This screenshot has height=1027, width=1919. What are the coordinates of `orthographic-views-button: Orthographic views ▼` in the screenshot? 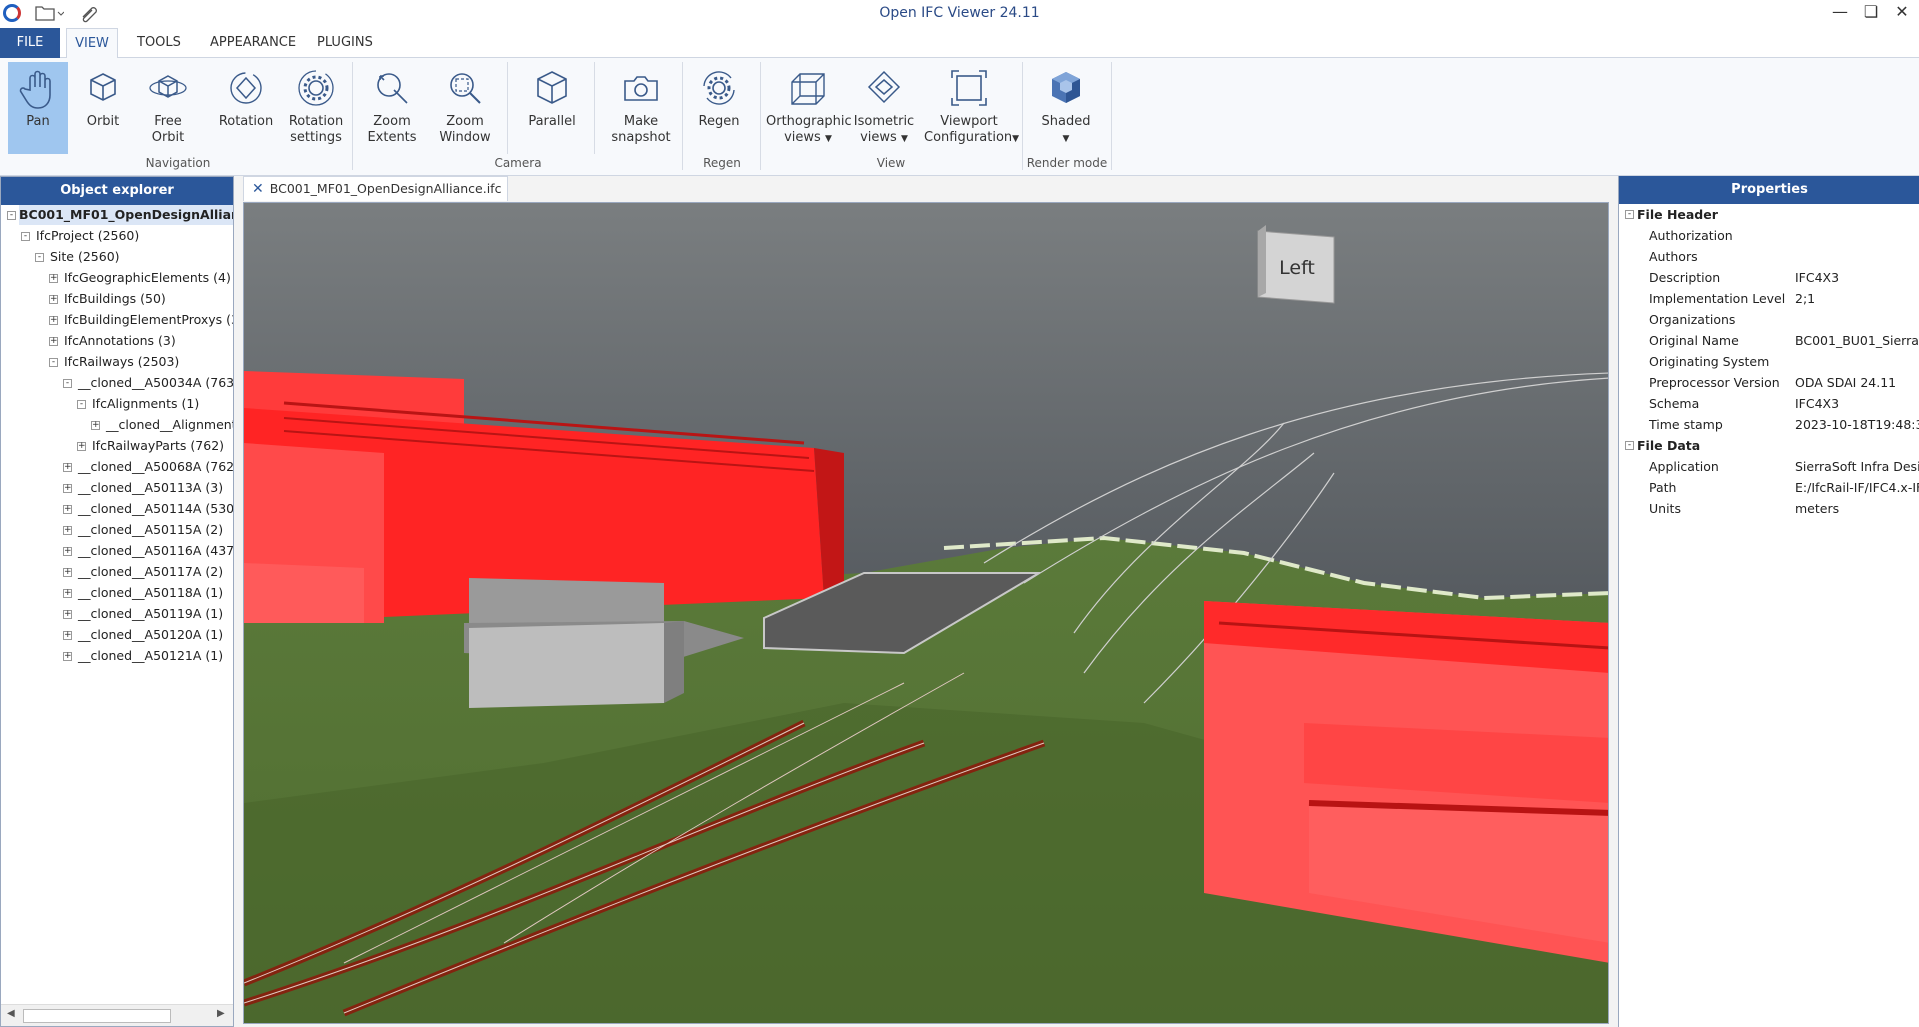 It's located at (809, 108).